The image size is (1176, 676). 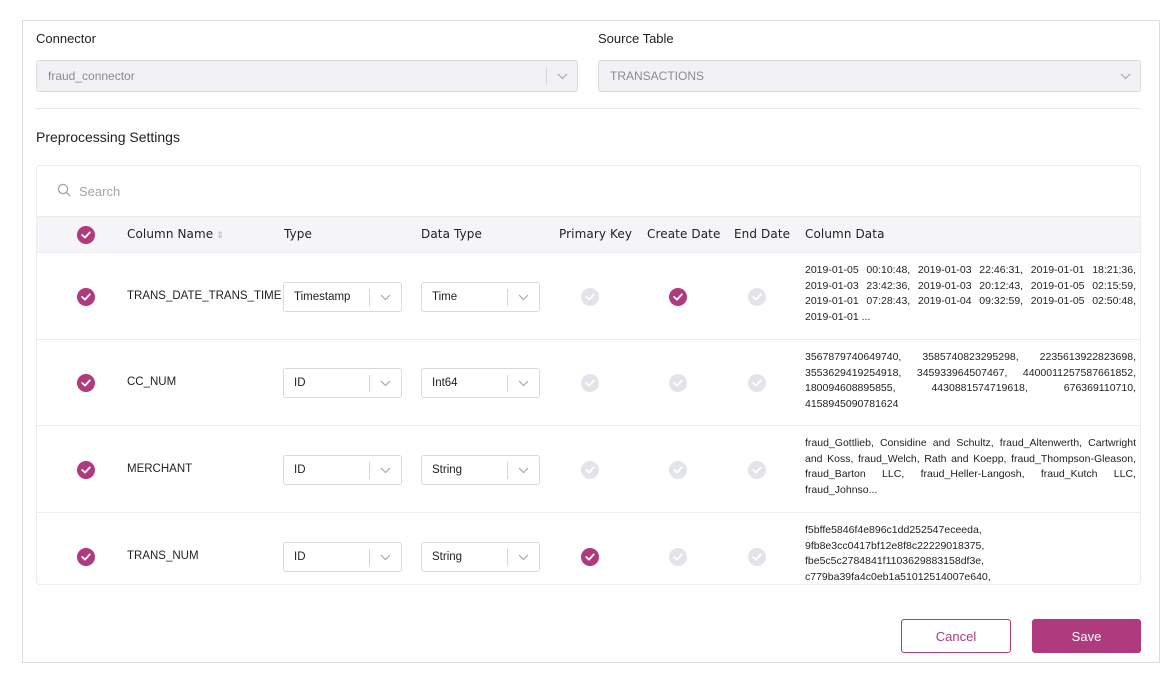 I want to click on cancel-button: Cancel, so click(x=956, y=636).